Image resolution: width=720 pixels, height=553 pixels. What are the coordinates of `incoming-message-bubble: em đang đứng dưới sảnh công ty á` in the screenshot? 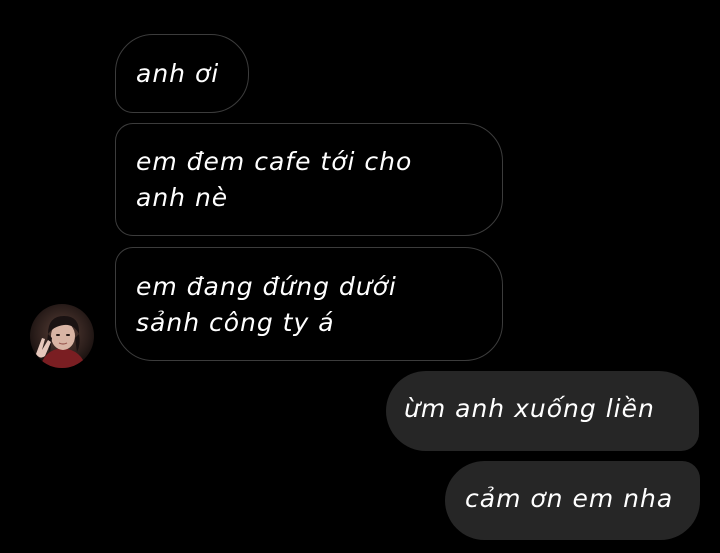 It's located at (309, 304).